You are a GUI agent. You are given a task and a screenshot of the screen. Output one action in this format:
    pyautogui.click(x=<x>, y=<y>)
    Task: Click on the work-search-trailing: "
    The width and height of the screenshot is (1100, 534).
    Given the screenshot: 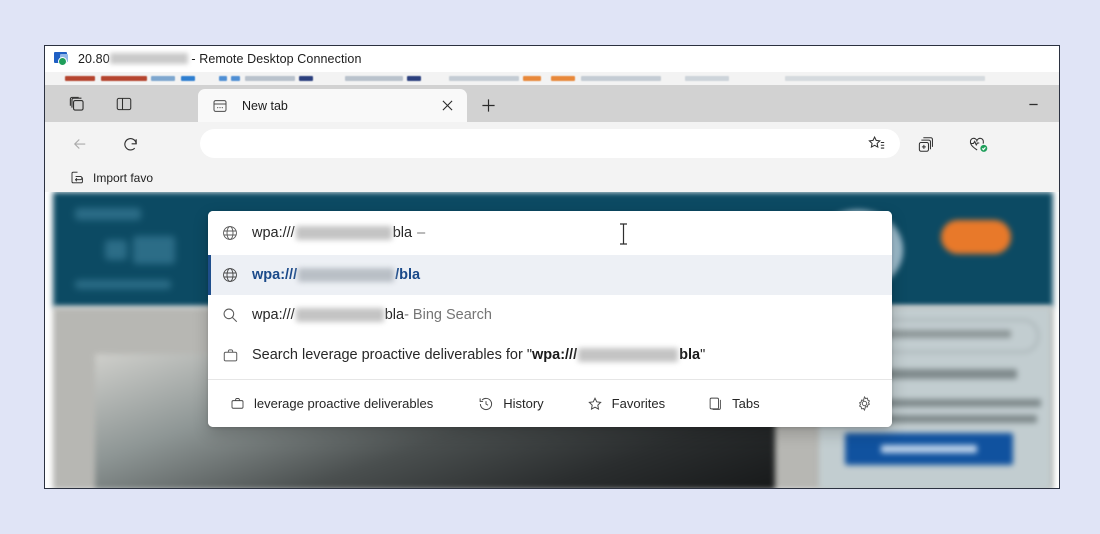 What is the action you would take?
    pyautogui.click(x=703, y=355)
    